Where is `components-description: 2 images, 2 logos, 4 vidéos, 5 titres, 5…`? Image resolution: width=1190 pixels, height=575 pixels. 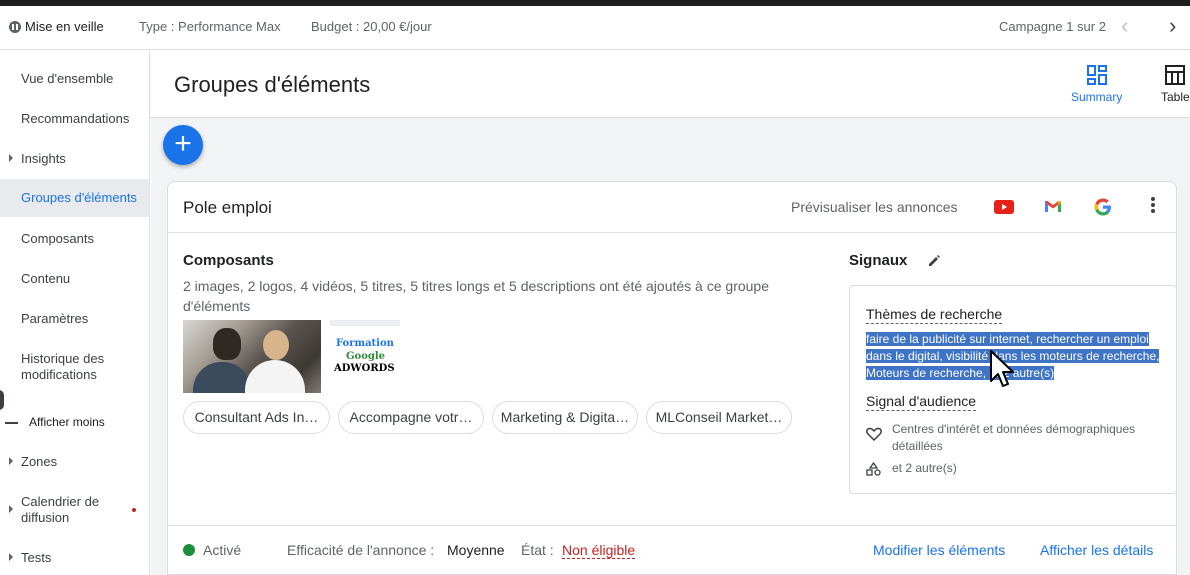 components-description: 2 images, 2 logos, 4 vidéos, 5 titres, 5… is located at coordinates (476, 296).